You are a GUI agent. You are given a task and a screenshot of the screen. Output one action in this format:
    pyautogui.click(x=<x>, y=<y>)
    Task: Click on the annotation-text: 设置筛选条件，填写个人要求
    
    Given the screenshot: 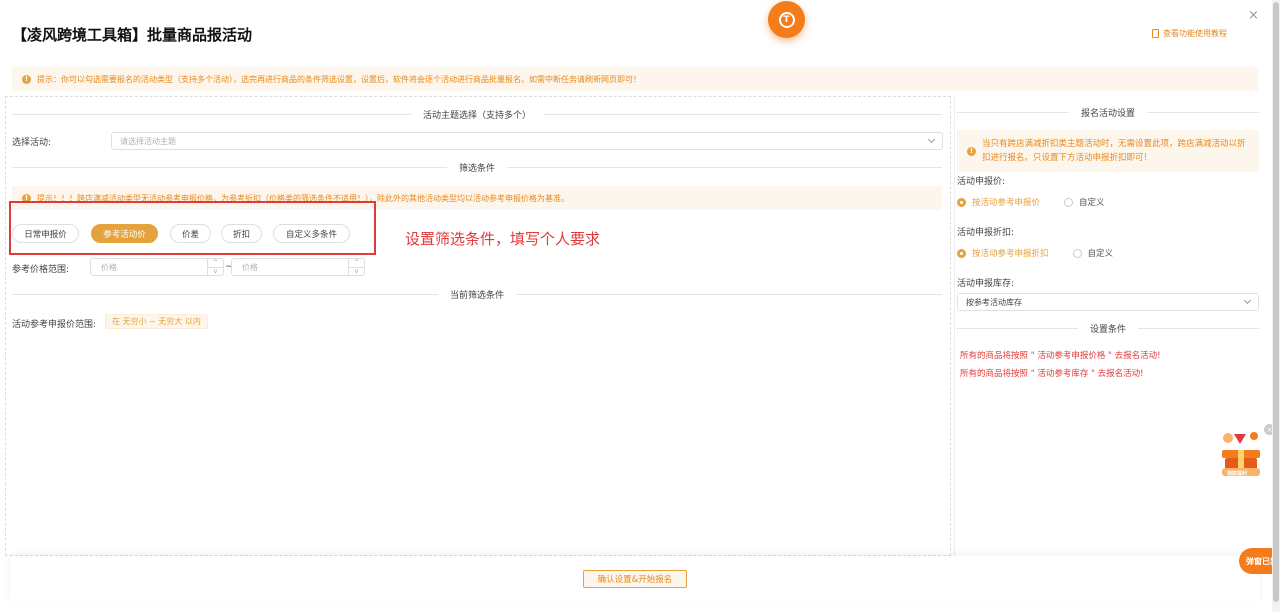 What is the action you would take?
    pyautogui.click(x=503, y=239)
    